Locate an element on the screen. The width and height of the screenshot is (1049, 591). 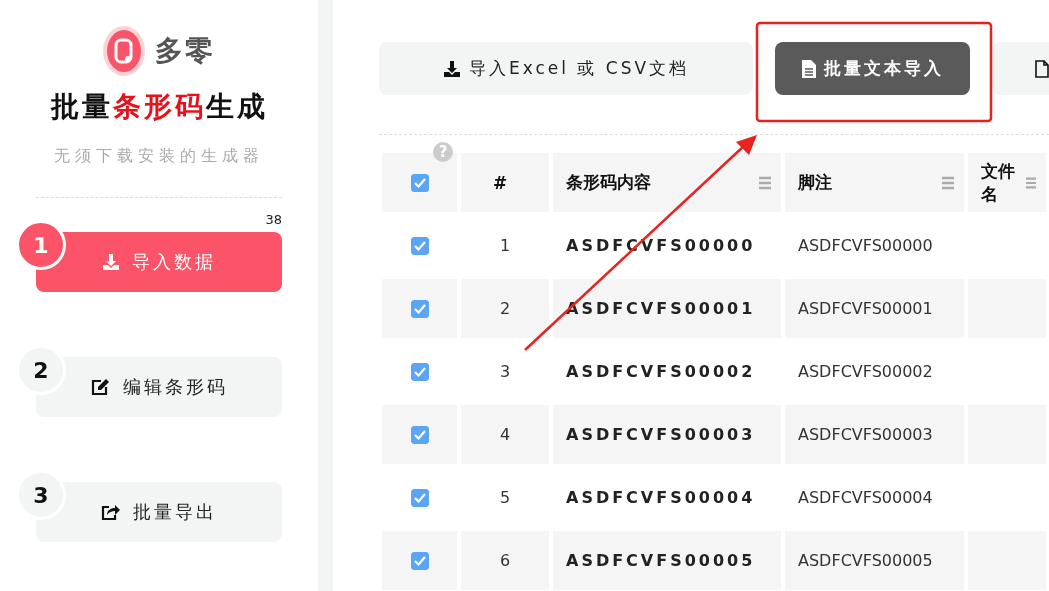
column-header: 条形码内容 is located at coordinates (667, 182).